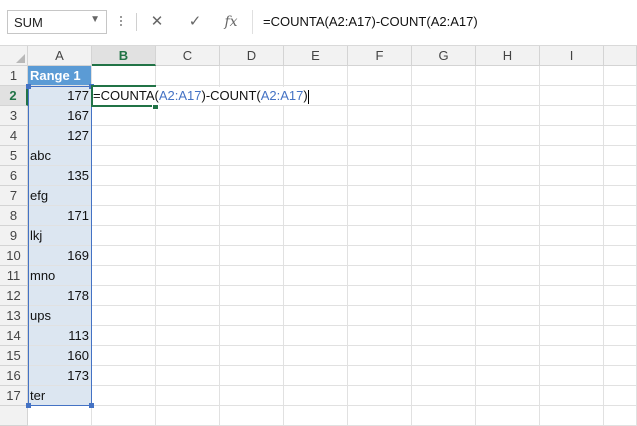 This screenshot has width=637, height=426. Describe the element at coordinates (188, 216) in the screenshot. I see `cell-c8` at that location.